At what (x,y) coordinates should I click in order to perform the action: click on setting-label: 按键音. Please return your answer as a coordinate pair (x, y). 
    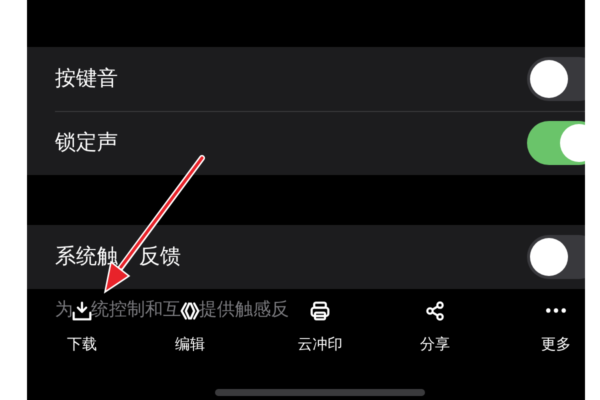
    Looking at the image, I should click on (86, 79).